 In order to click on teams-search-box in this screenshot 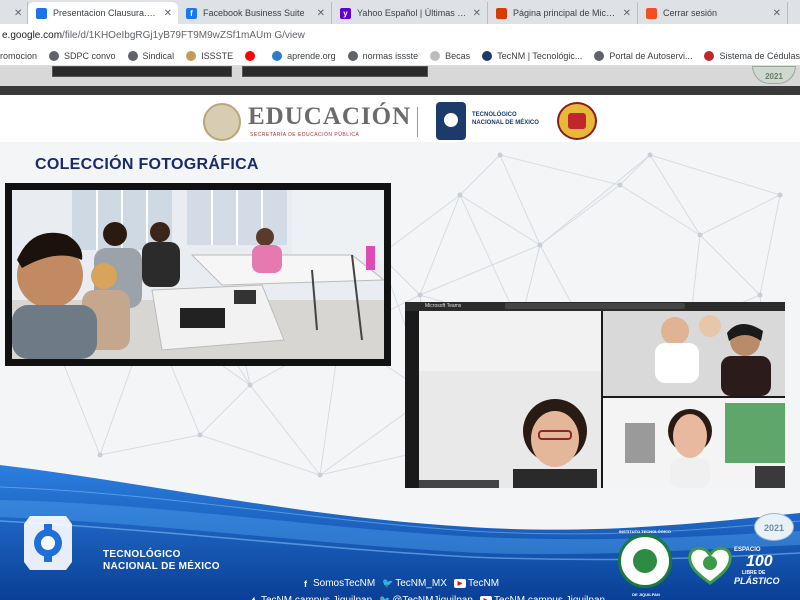, I will do `click(595, 306)`.